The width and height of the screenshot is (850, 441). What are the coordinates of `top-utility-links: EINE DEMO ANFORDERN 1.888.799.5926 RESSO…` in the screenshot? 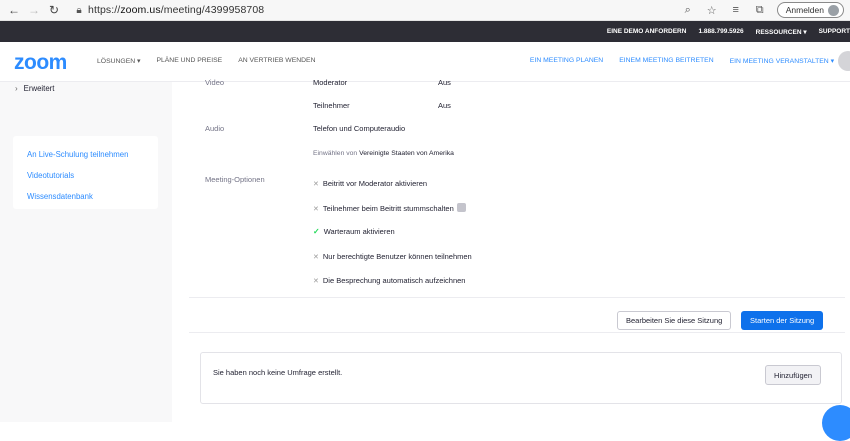 It's located at (728, 31).